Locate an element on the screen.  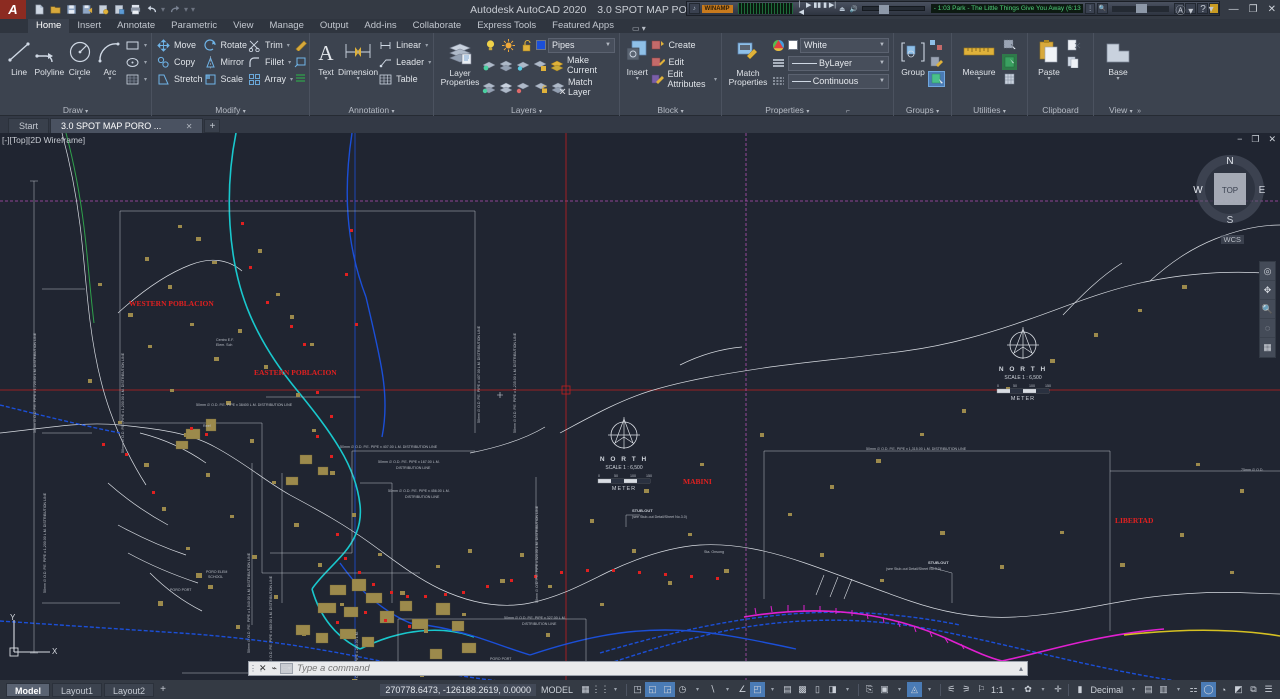
layer-off-icon is located at coordinates (506, 65).